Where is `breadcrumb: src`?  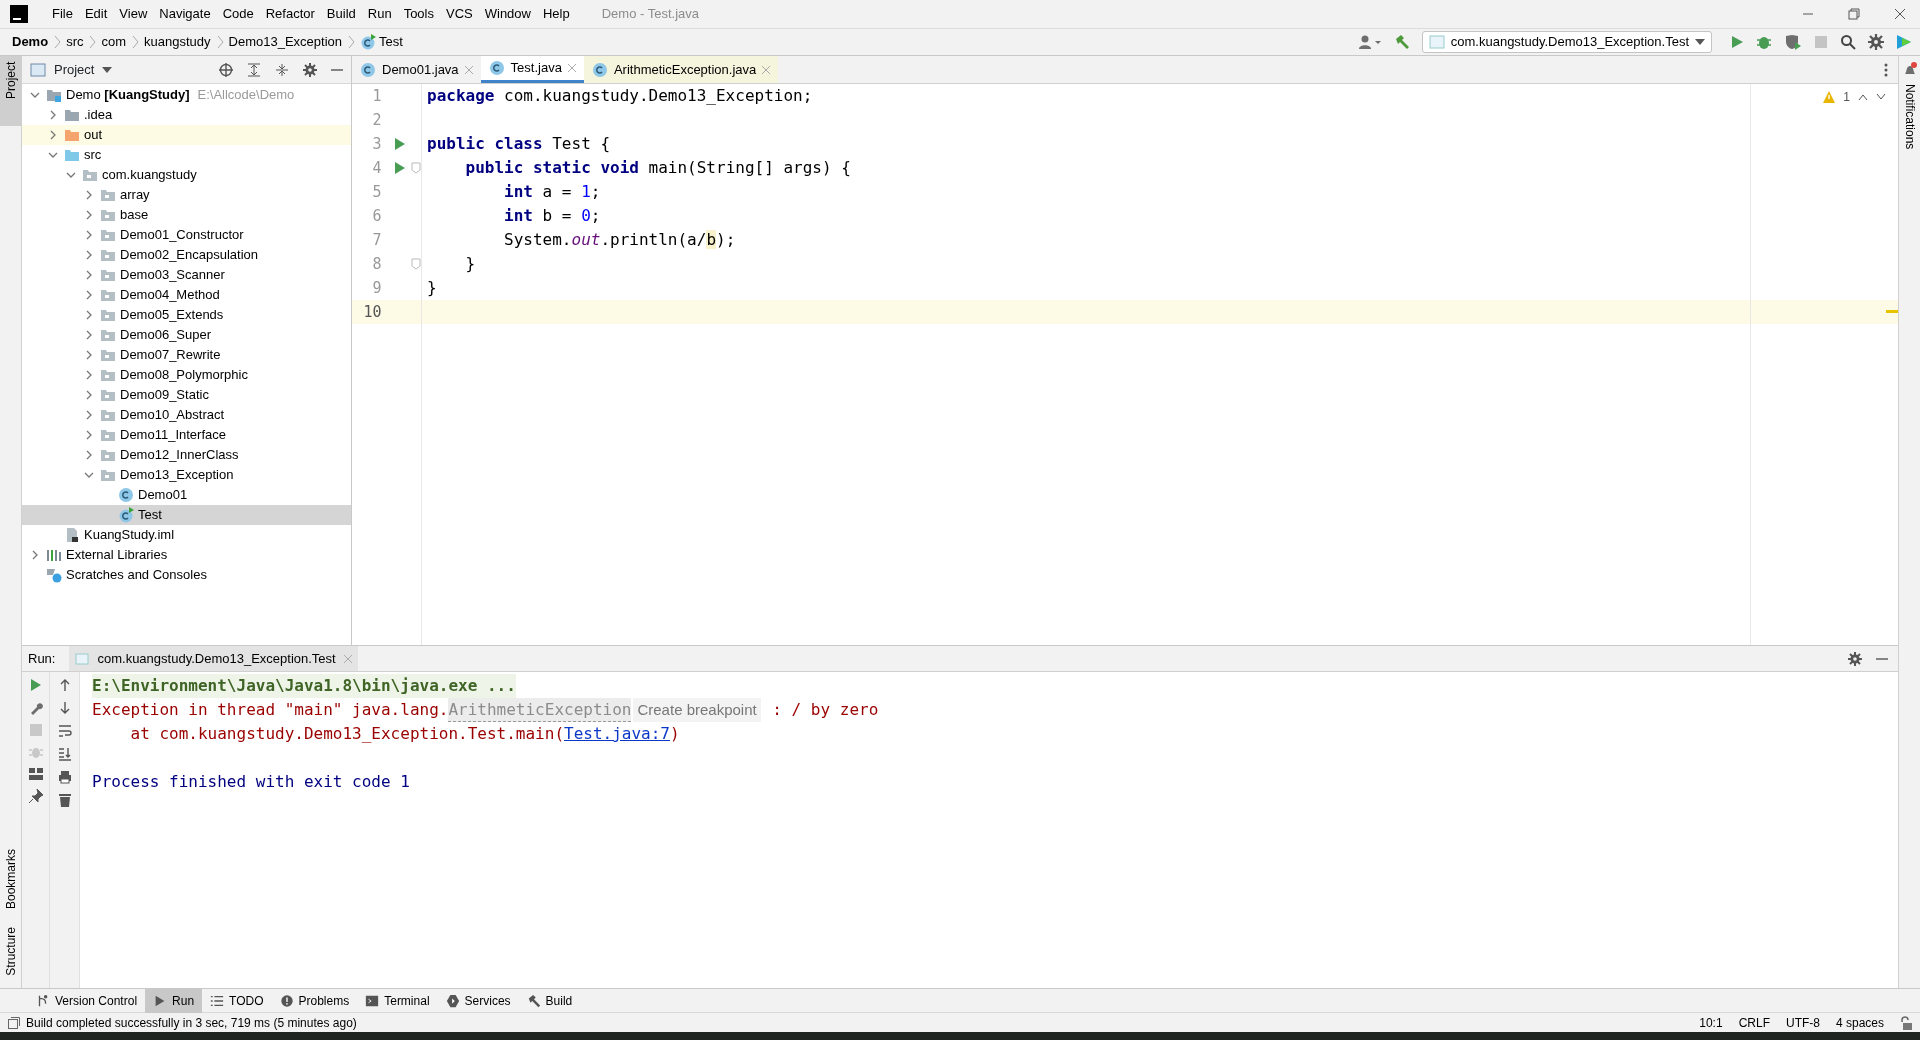
breadcrumb: src is located at coordinates (75, 42).